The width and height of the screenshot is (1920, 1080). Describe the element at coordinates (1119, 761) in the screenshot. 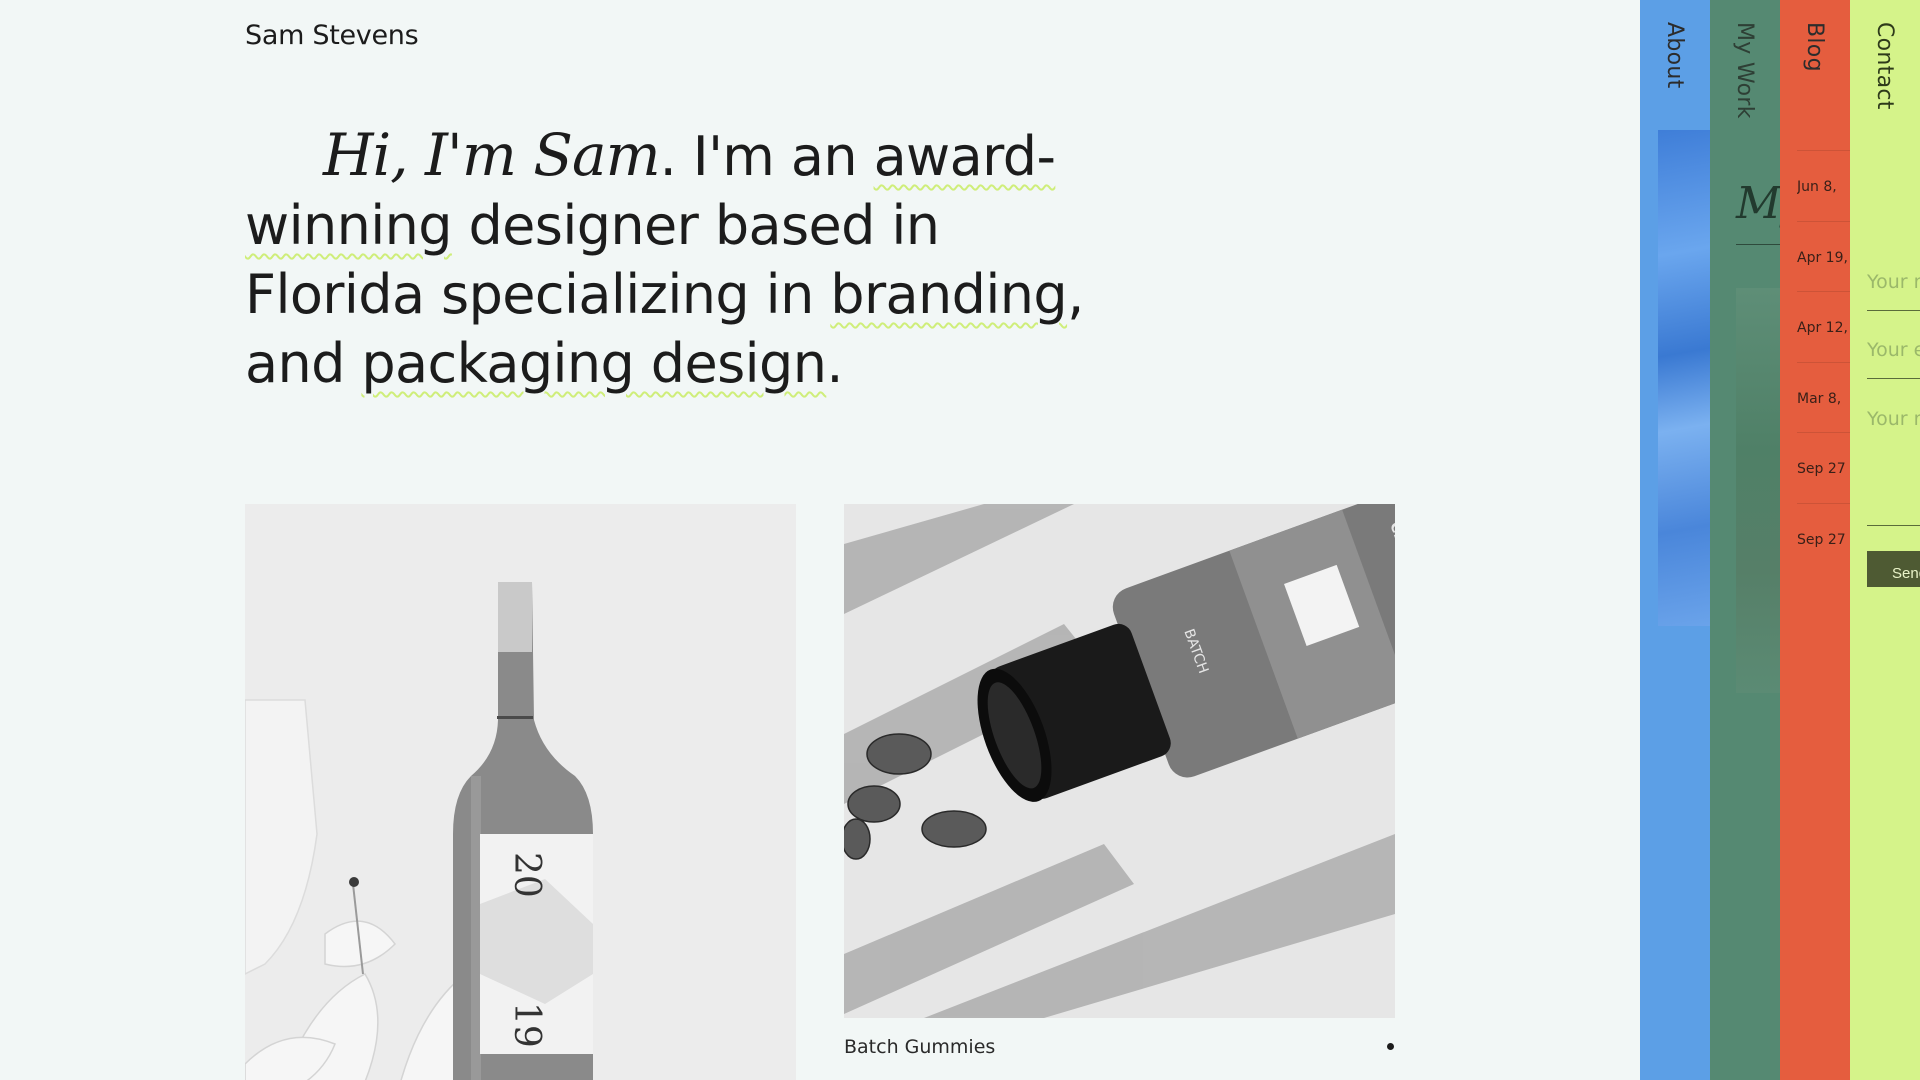

I see `batch-gummies-image: BATCH CBD SOFTGELS` at that location.